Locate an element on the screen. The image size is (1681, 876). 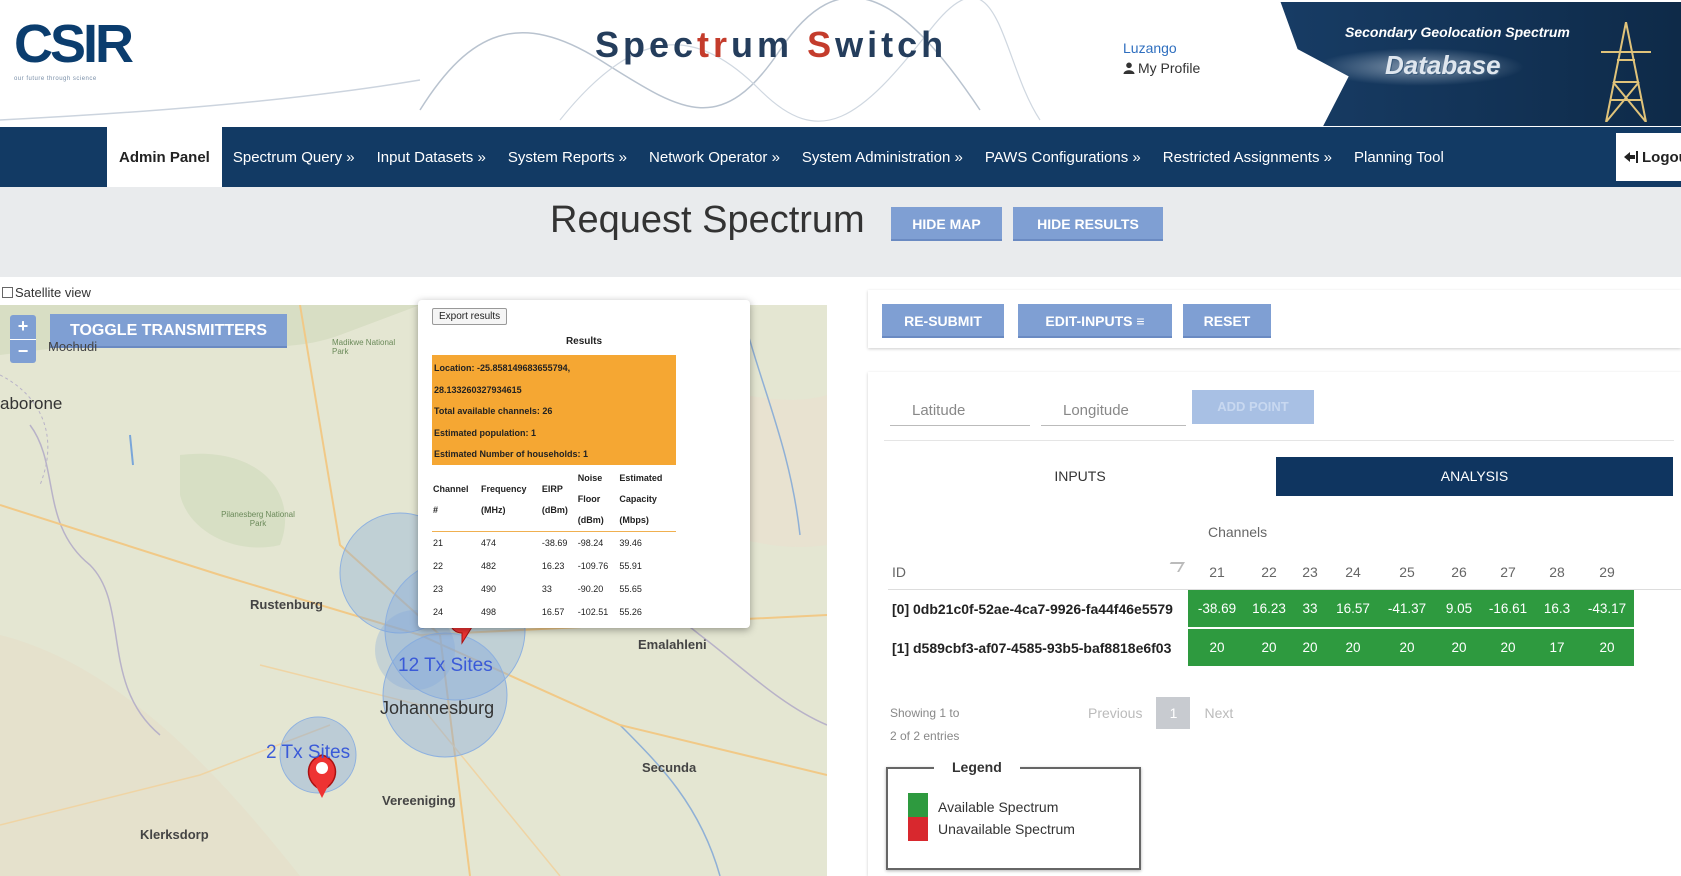
popup-table-row: 24 498 16.57 -102.51 55.26 is located at coordinates (554, 612).